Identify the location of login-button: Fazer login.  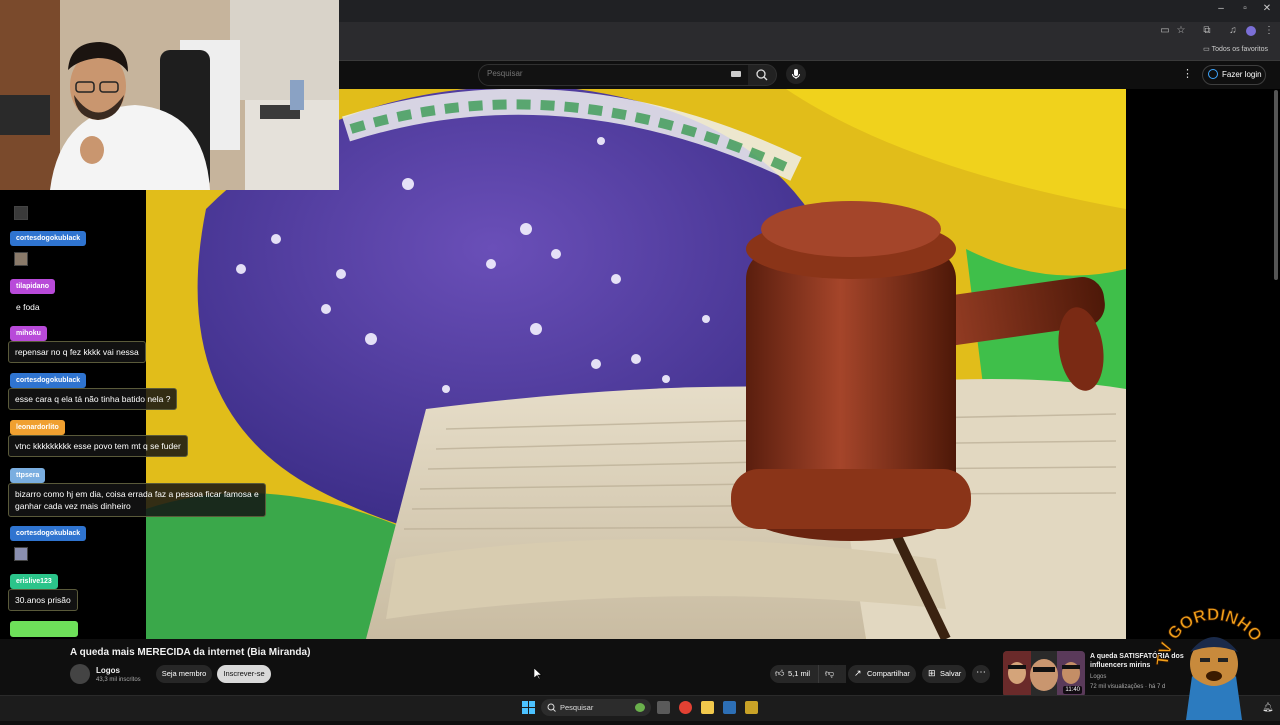
(1234, 75).